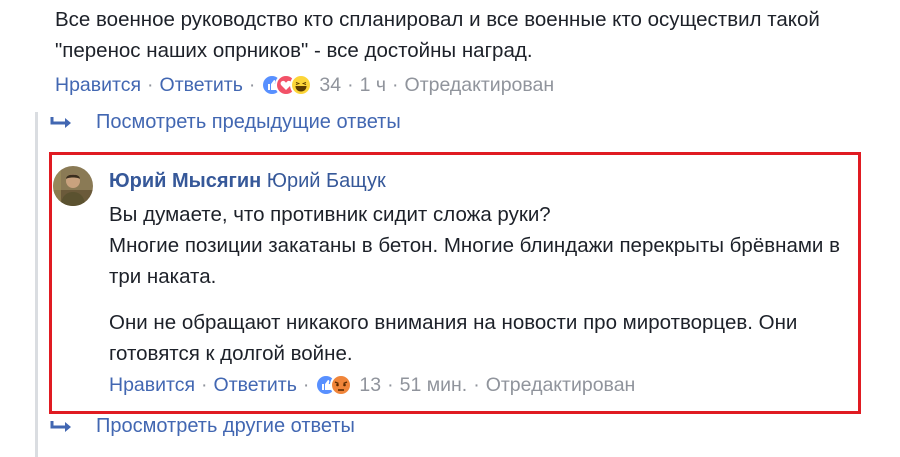 This screenshot has width=900, height=457. I want to click on thread-line, so click(36, 284).